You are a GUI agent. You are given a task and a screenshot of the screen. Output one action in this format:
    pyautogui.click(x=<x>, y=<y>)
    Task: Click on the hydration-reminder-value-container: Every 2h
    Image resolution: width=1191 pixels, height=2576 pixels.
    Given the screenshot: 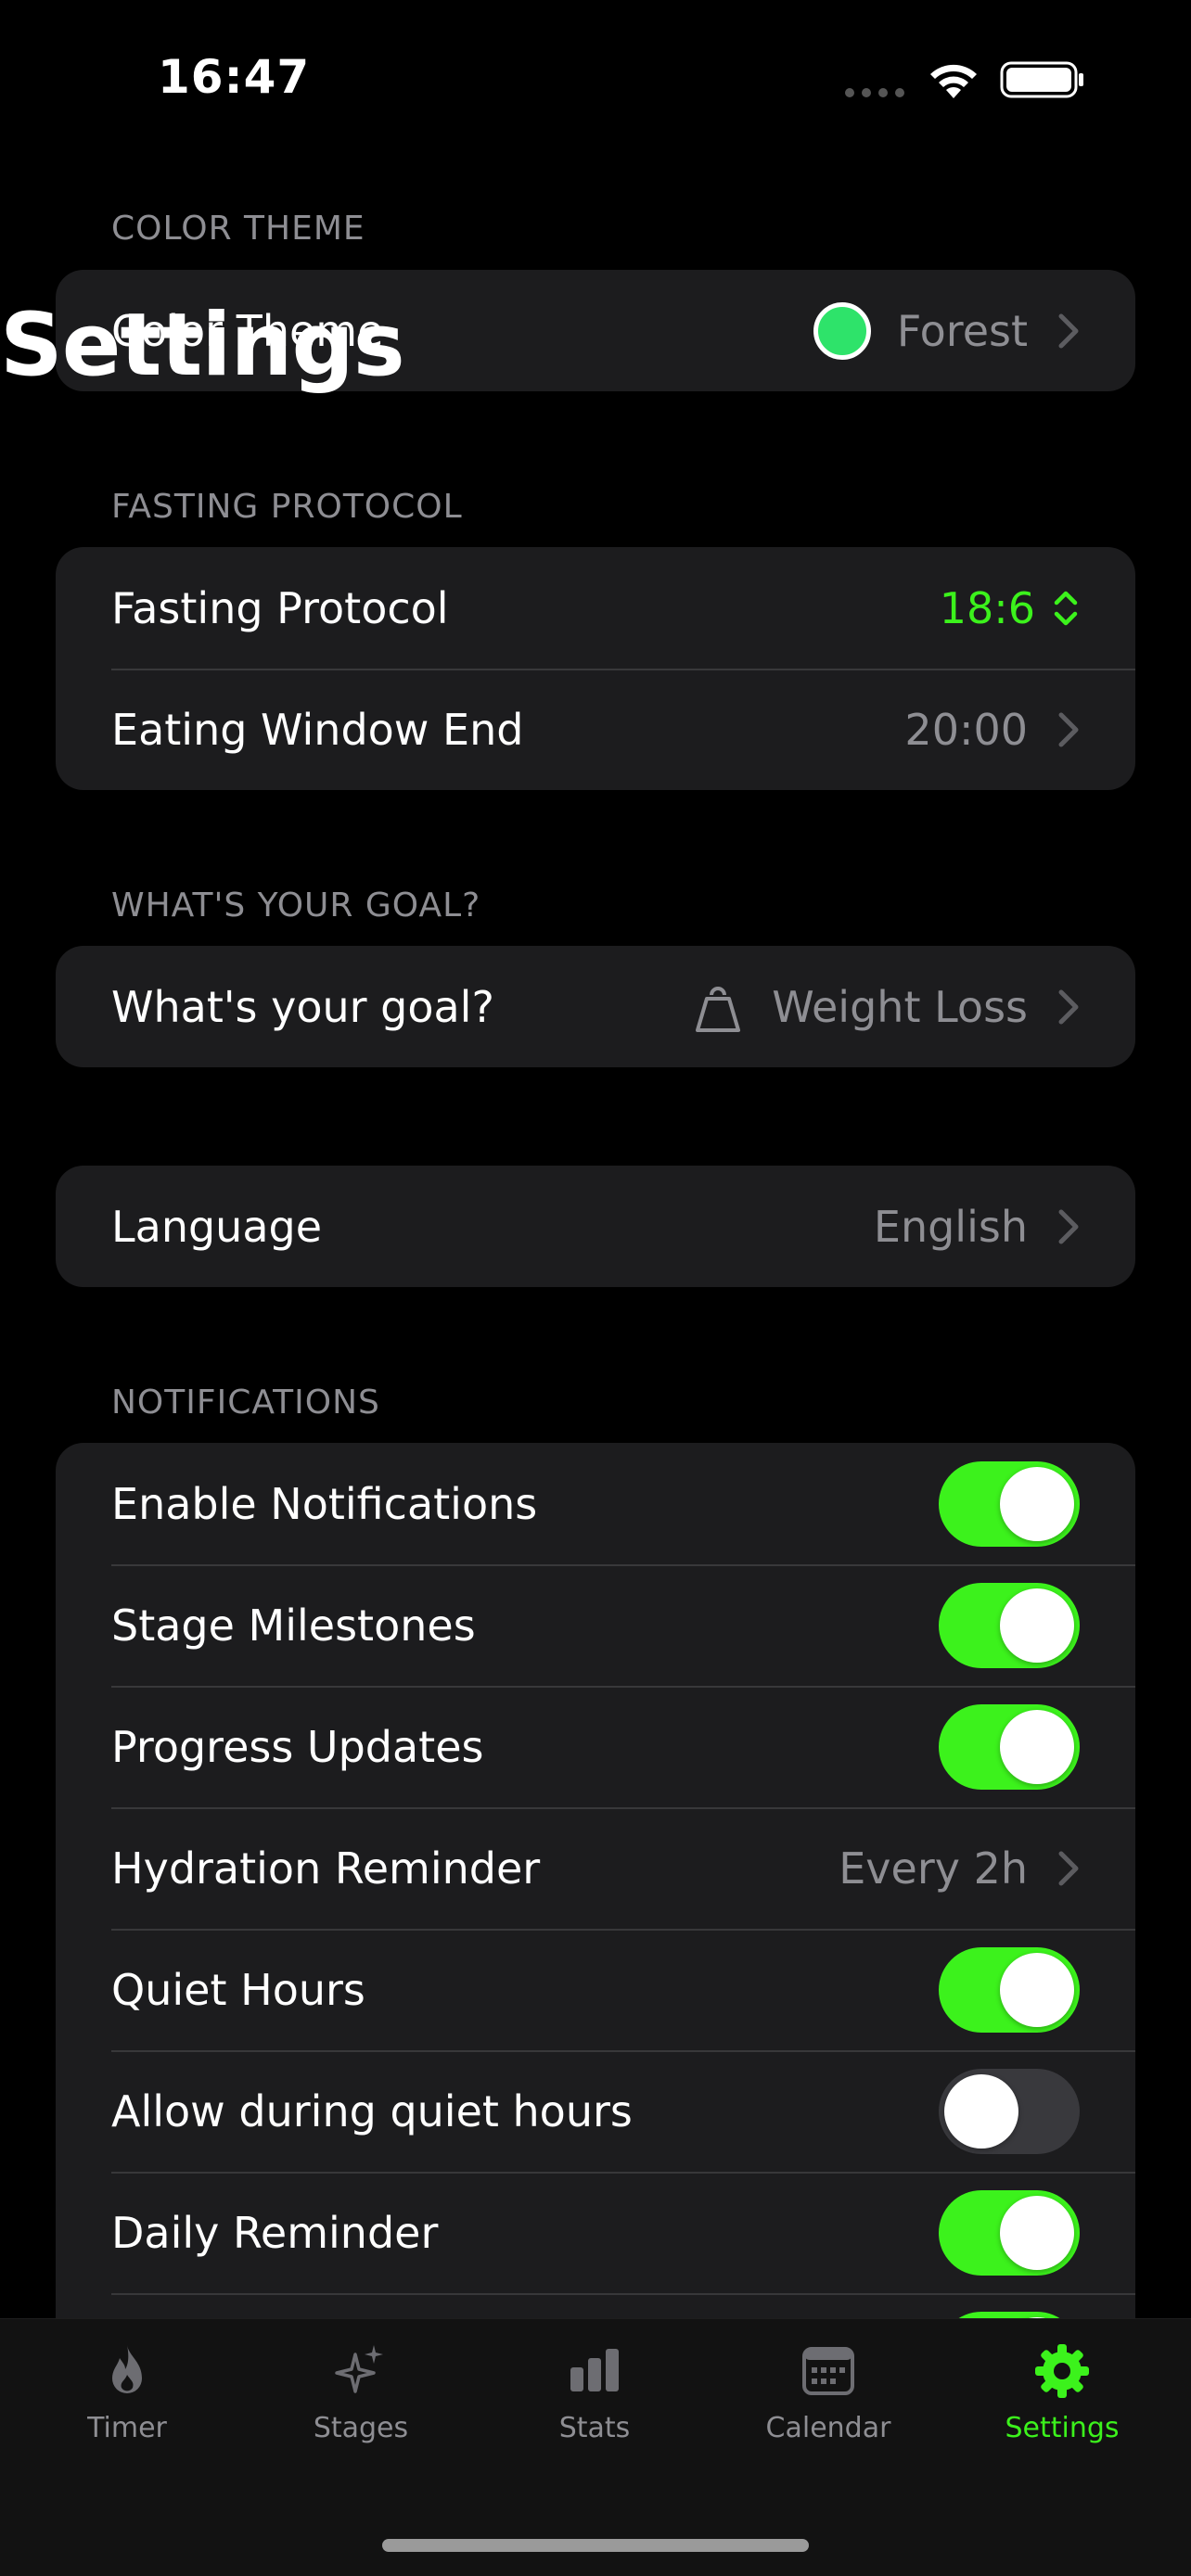 What is the action you would take?
    pyautogui.click(x=959, y=1868)
    